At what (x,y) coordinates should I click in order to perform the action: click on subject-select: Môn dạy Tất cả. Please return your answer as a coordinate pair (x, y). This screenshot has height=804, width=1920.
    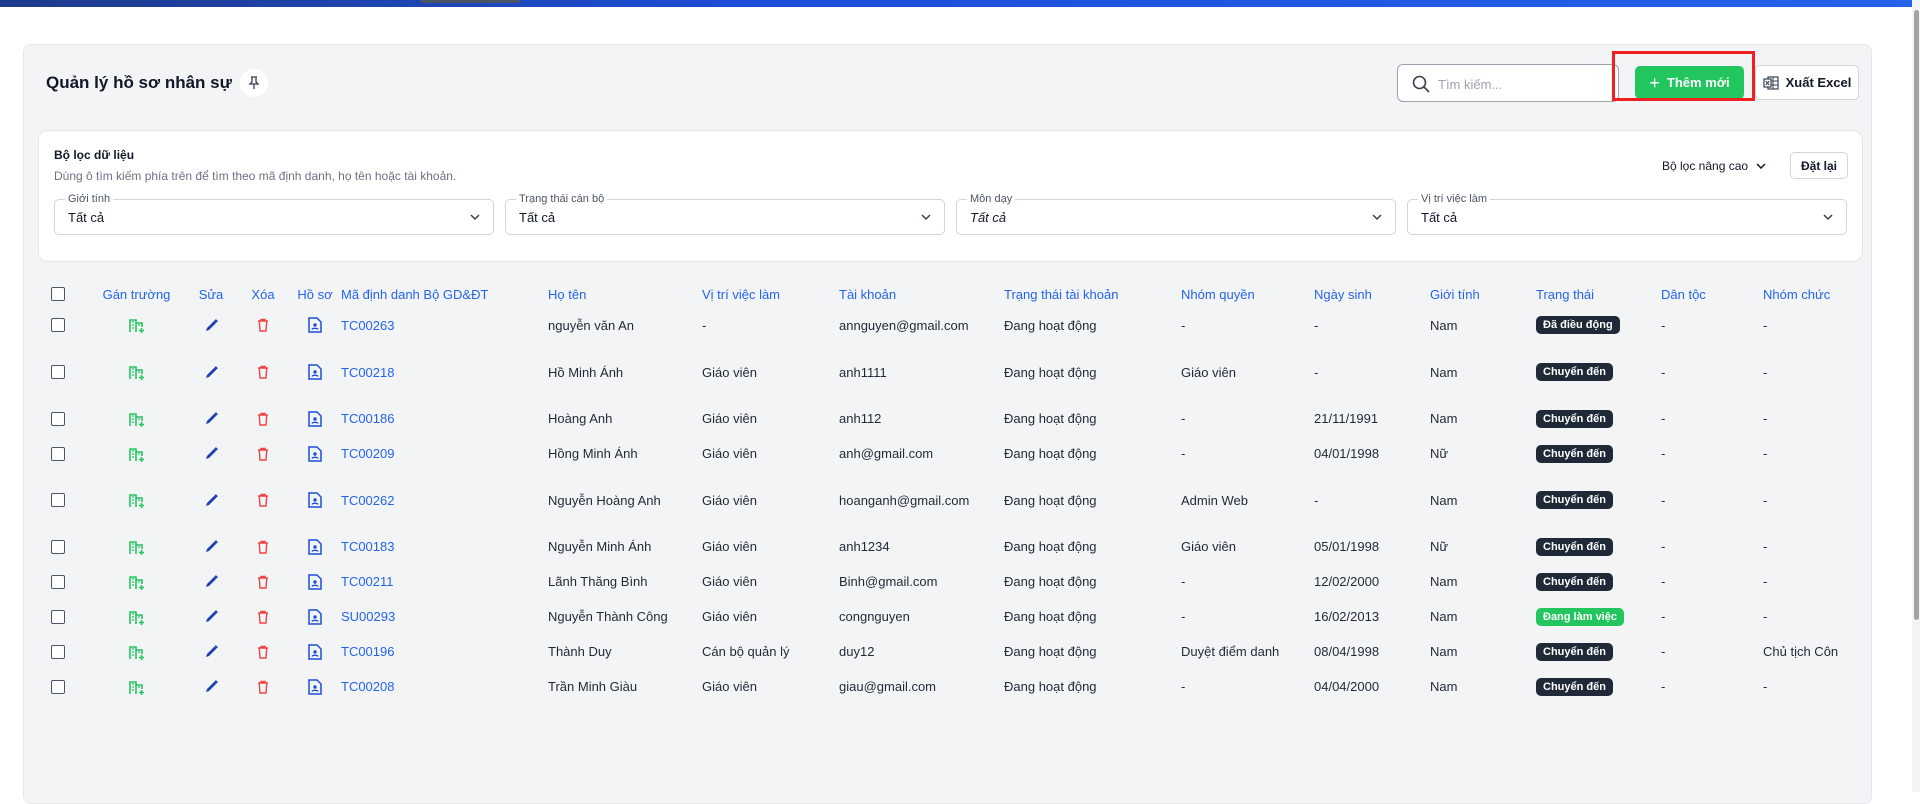
    Looking at the image, I should click on (1176, 214).